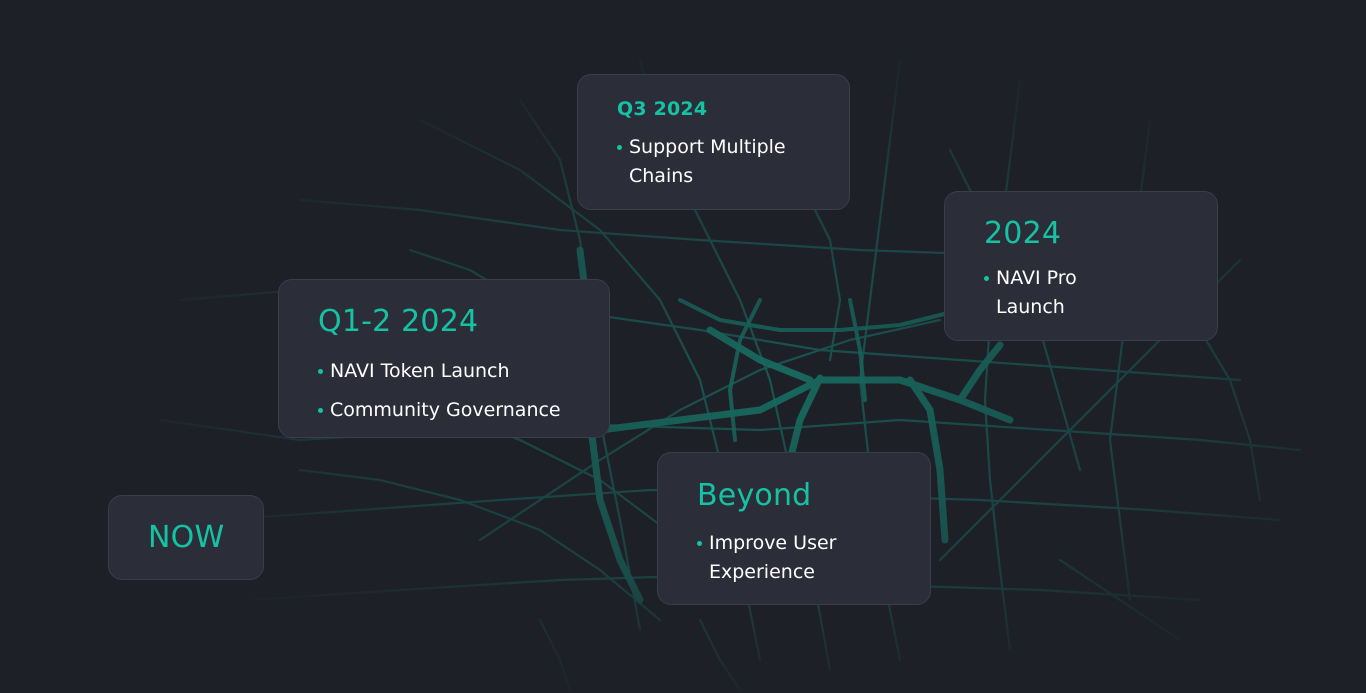  Describe the element at coordinates (398, 321) in the screenshot. I see `roadmap-card-title: Q1-2 2024` at that location.